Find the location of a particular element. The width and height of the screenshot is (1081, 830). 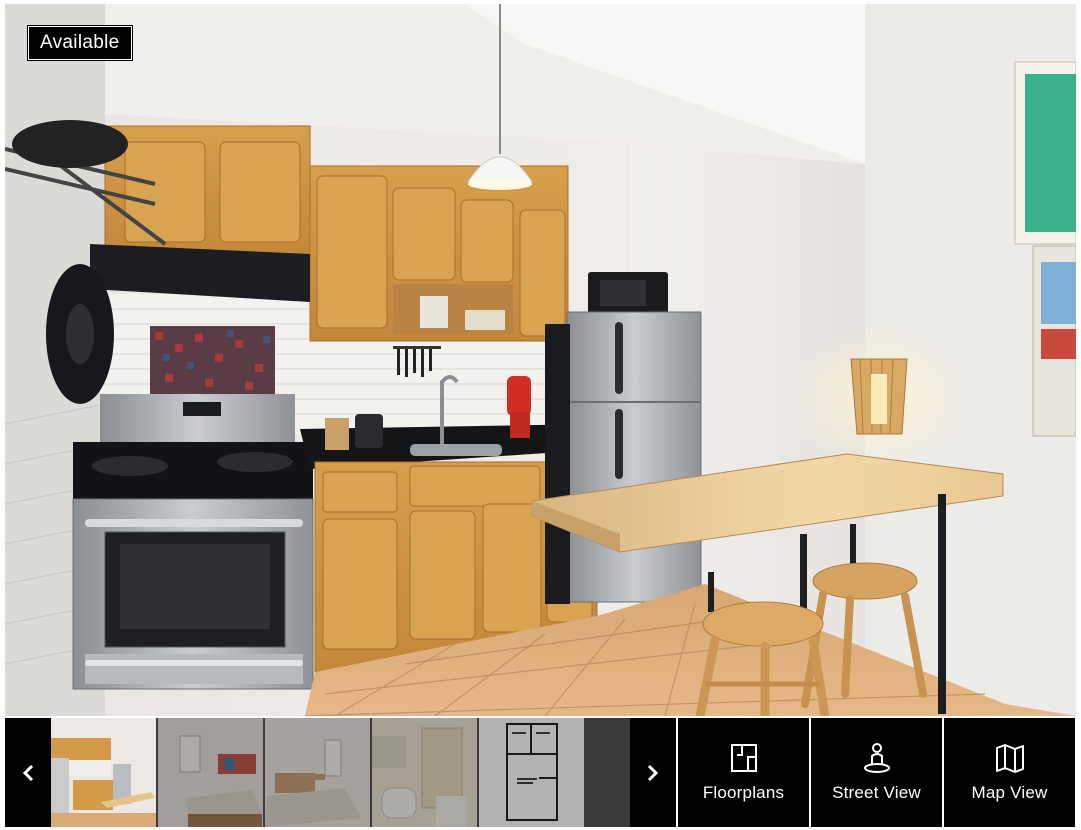

chevron-right-icon is located at coordinates (653, 772).